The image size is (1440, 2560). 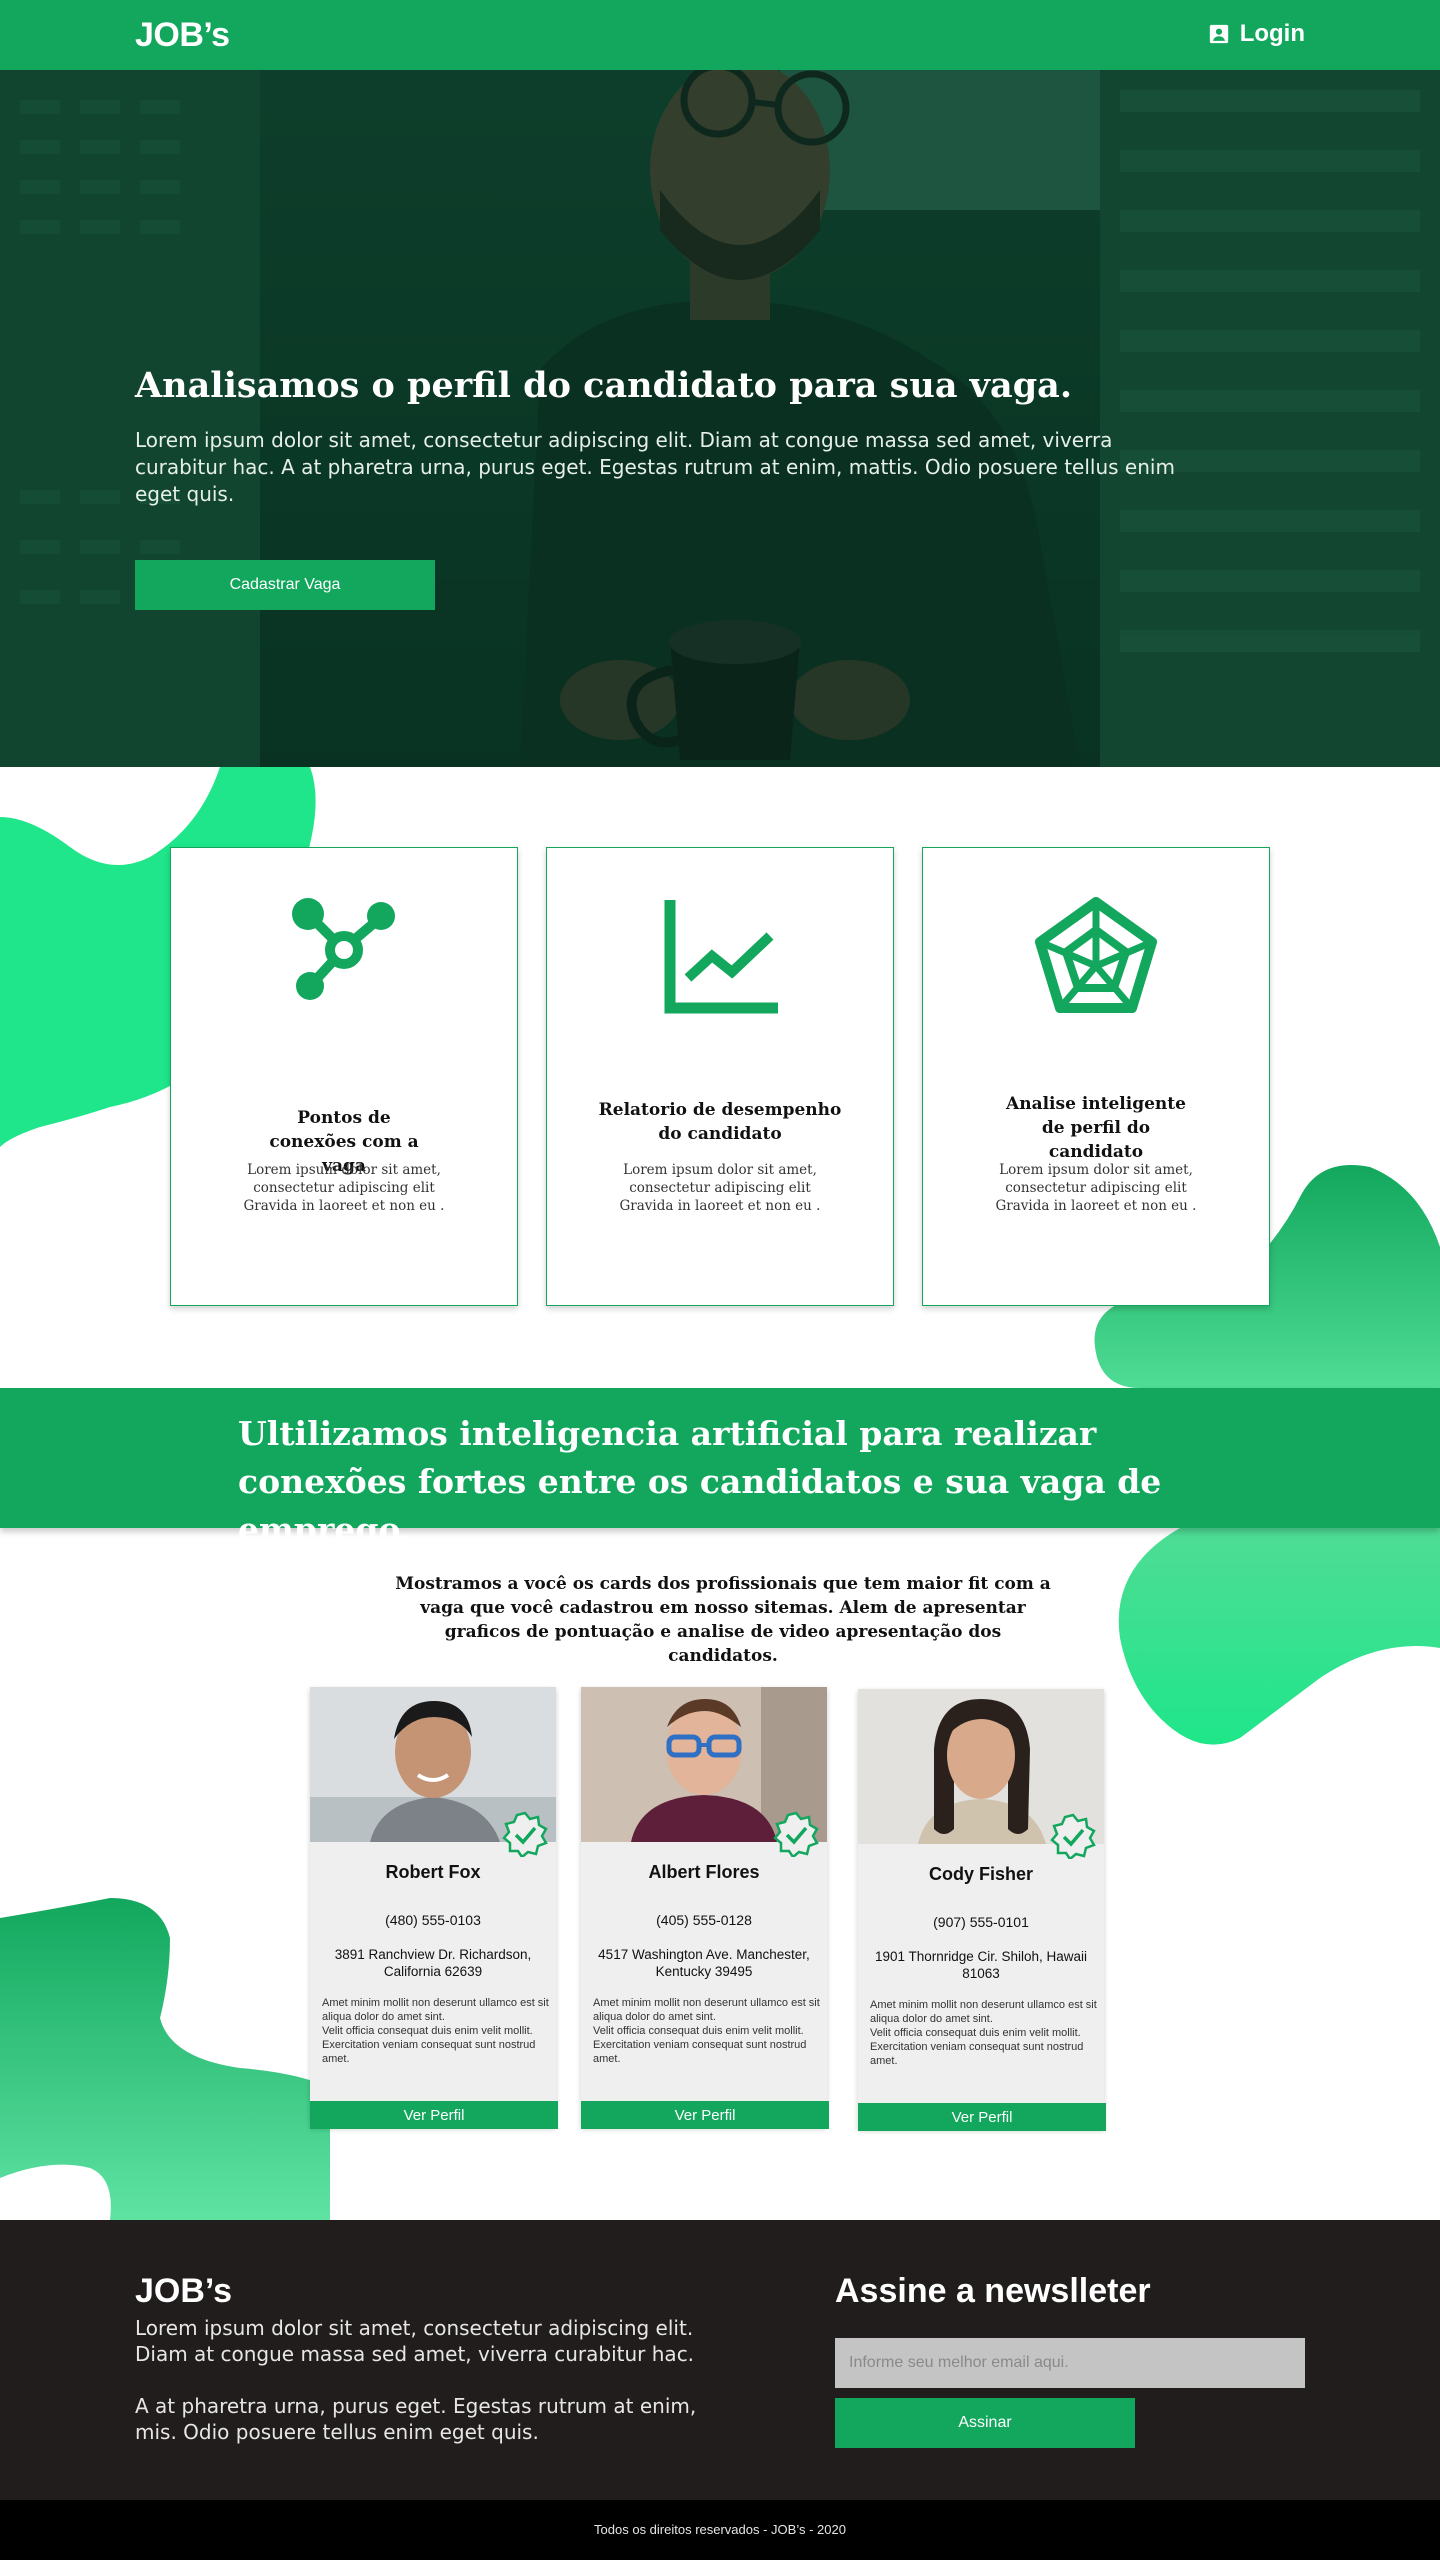 I want to click on login-button: Login, so click(x=1256, y=34).